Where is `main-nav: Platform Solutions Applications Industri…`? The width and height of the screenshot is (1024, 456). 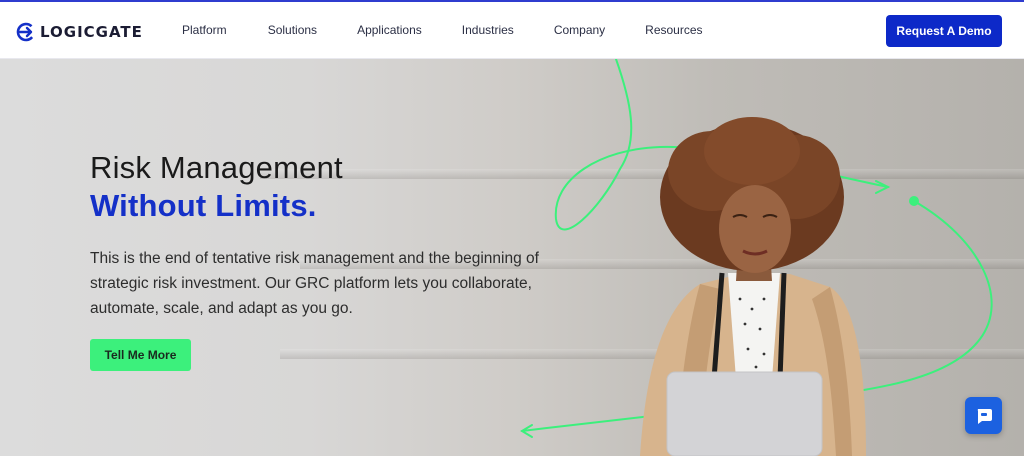 main-nav: Platform Solutions Applications Industri… is located at coordinates (462, 30).